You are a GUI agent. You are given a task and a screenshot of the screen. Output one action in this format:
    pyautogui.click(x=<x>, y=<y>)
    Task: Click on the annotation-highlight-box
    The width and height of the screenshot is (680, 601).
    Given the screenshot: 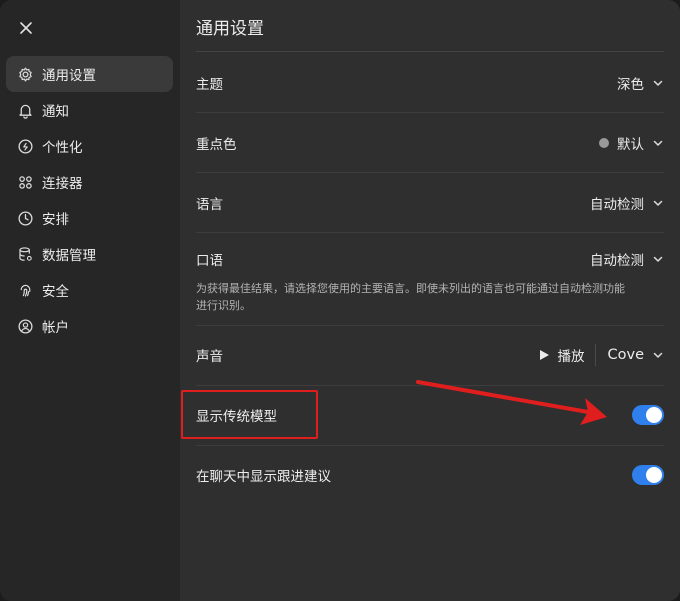 What is the action you would take?
    pyautogui.click(x=249, y=414)
    